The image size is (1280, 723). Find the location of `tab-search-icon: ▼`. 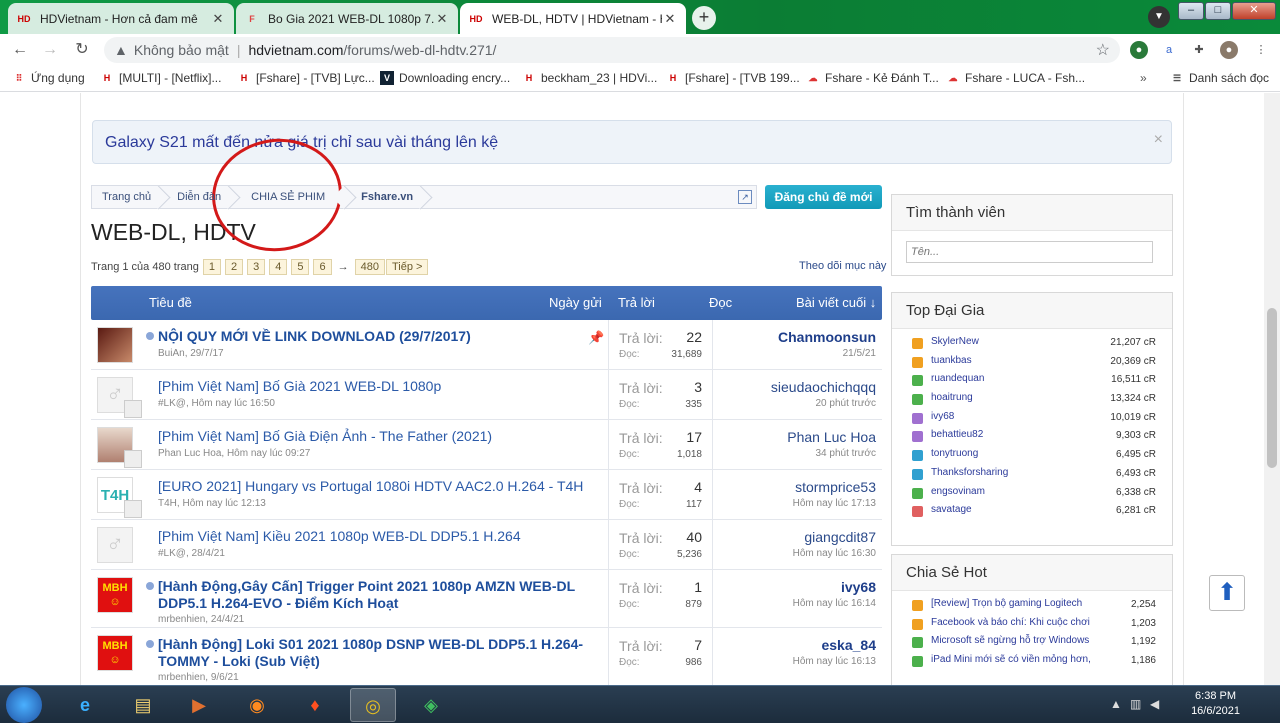

tab-search-icon: ▼ is located at coordinates (1159, 17).